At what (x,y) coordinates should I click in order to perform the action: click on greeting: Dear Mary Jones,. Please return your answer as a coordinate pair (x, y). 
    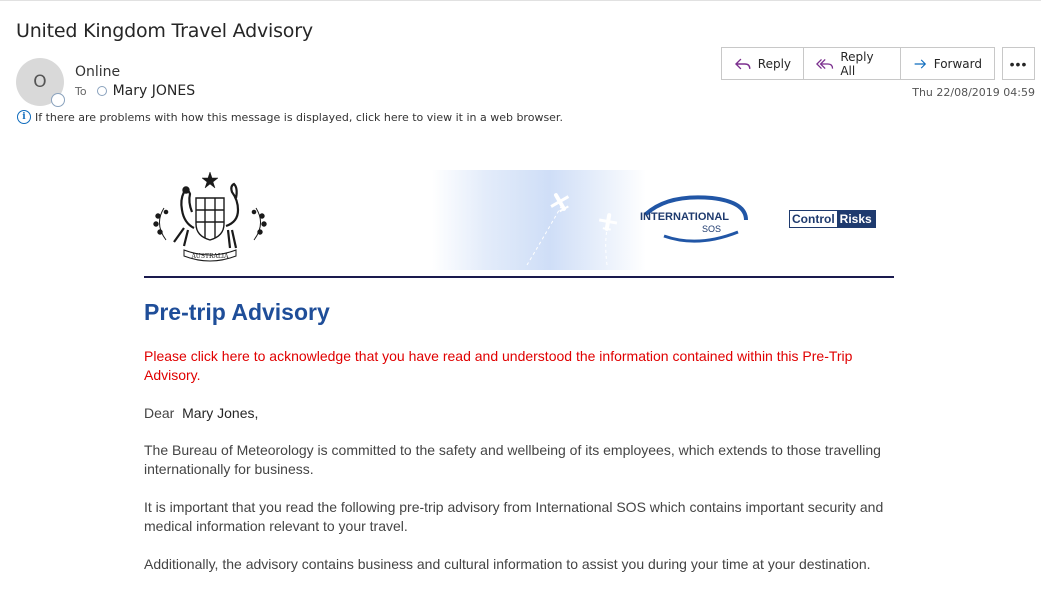
    Looking at the image, I should click on (201, 413).